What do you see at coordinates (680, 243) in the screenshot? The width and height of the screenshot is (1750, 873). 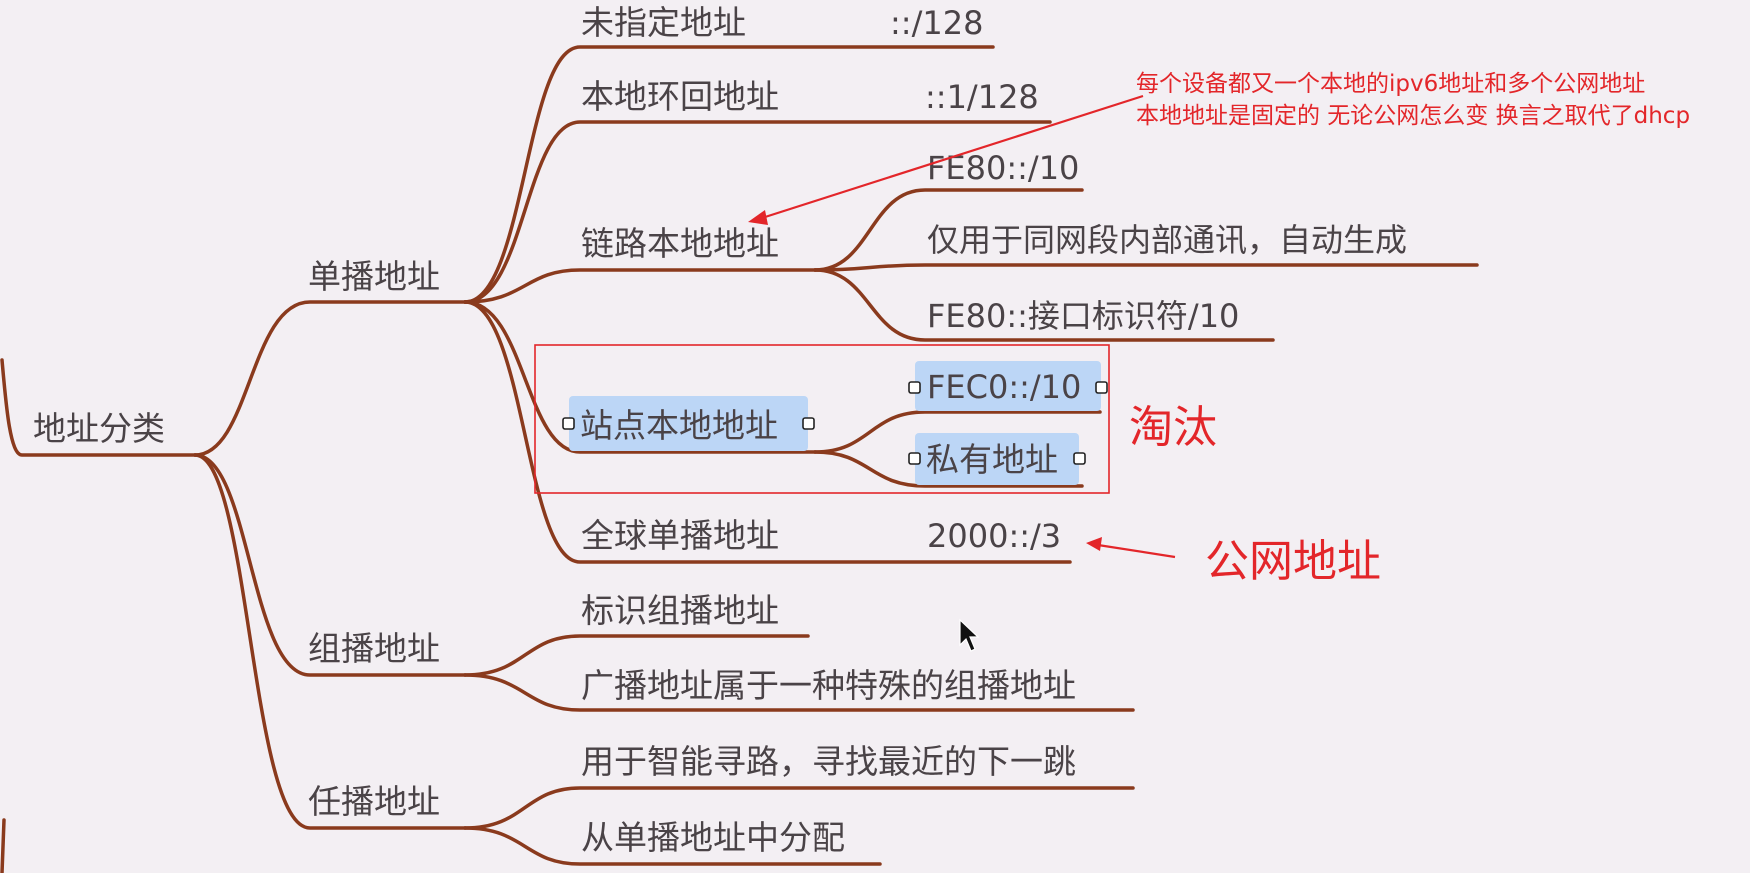 I see `link-local-node: 链路本地地址` at bounding box center [680, 243].